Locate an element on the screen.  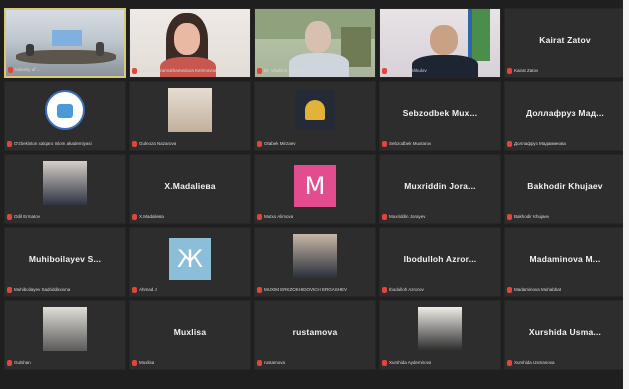
participant-footer: Odil Ermatov is located at coordinates (65, 216).